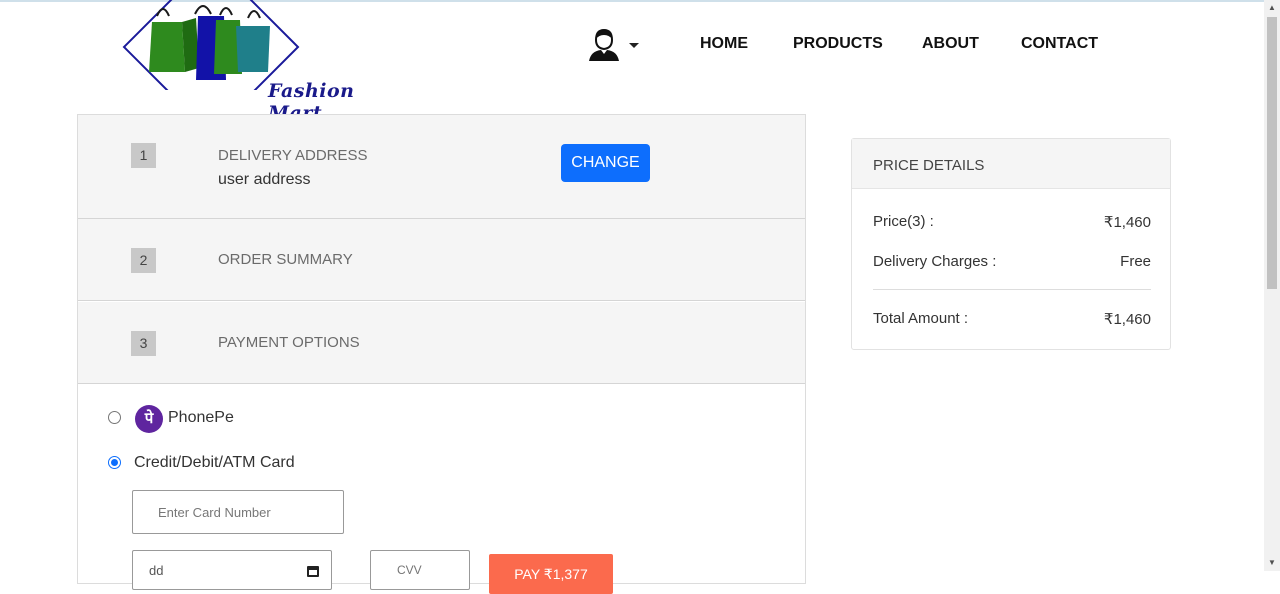 The height and width of the screenshot is (594, 1280). I want to click on phonepe-logo-icon: पे, so click(149, 419).